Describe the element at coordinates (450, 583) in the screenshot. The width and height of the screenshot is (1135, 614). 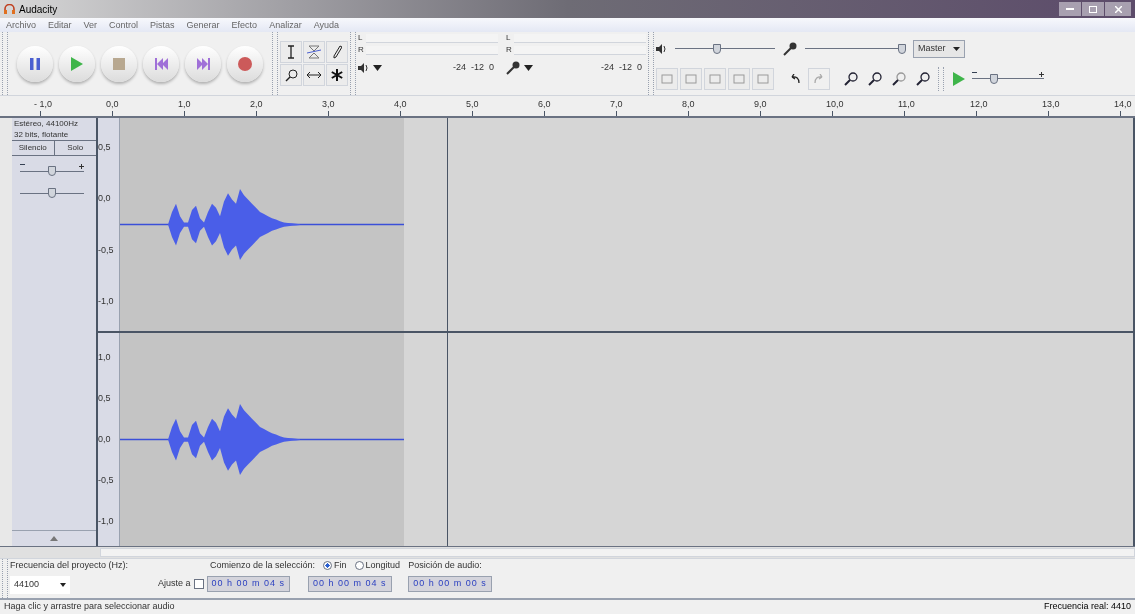
I see `time-field: 00 h 00 m 00 s` at that location.